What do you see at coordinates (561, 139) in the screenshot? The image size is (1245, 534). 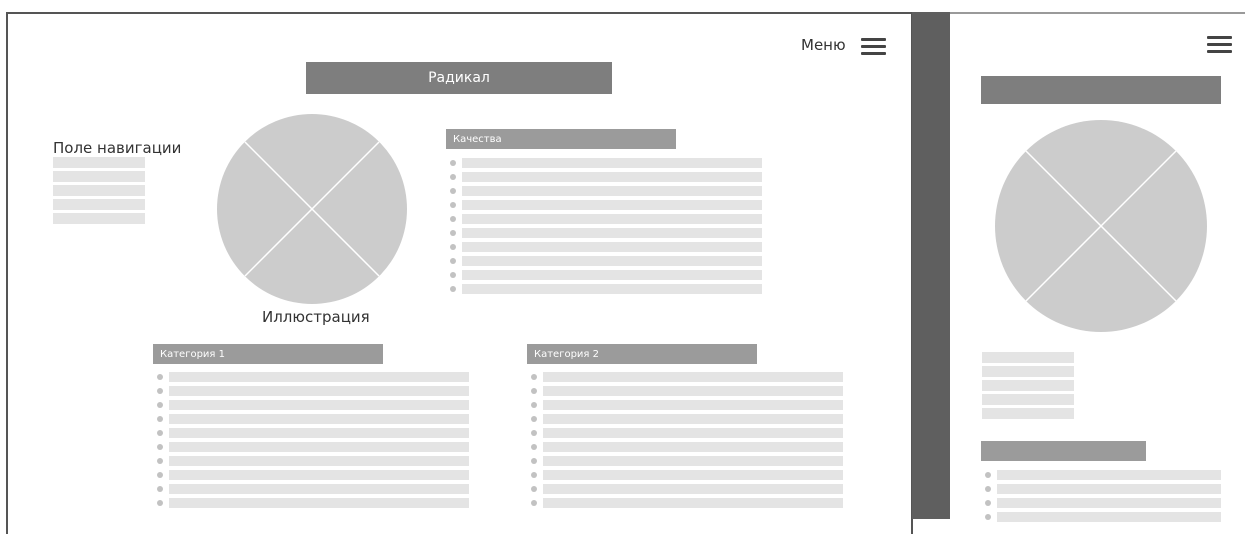 I see `qualities-header: Качества` at bounding box center [561, 139].